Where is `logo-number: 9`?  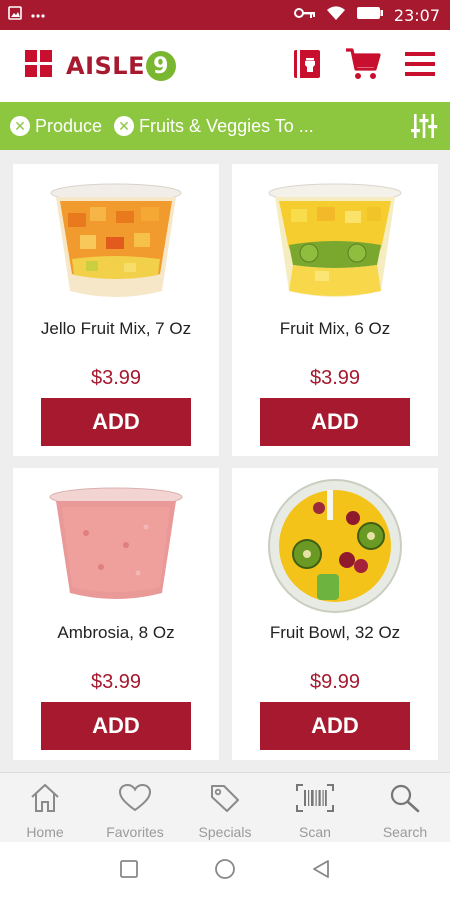
logo-number: 9 is located at coordinates (160, 66).